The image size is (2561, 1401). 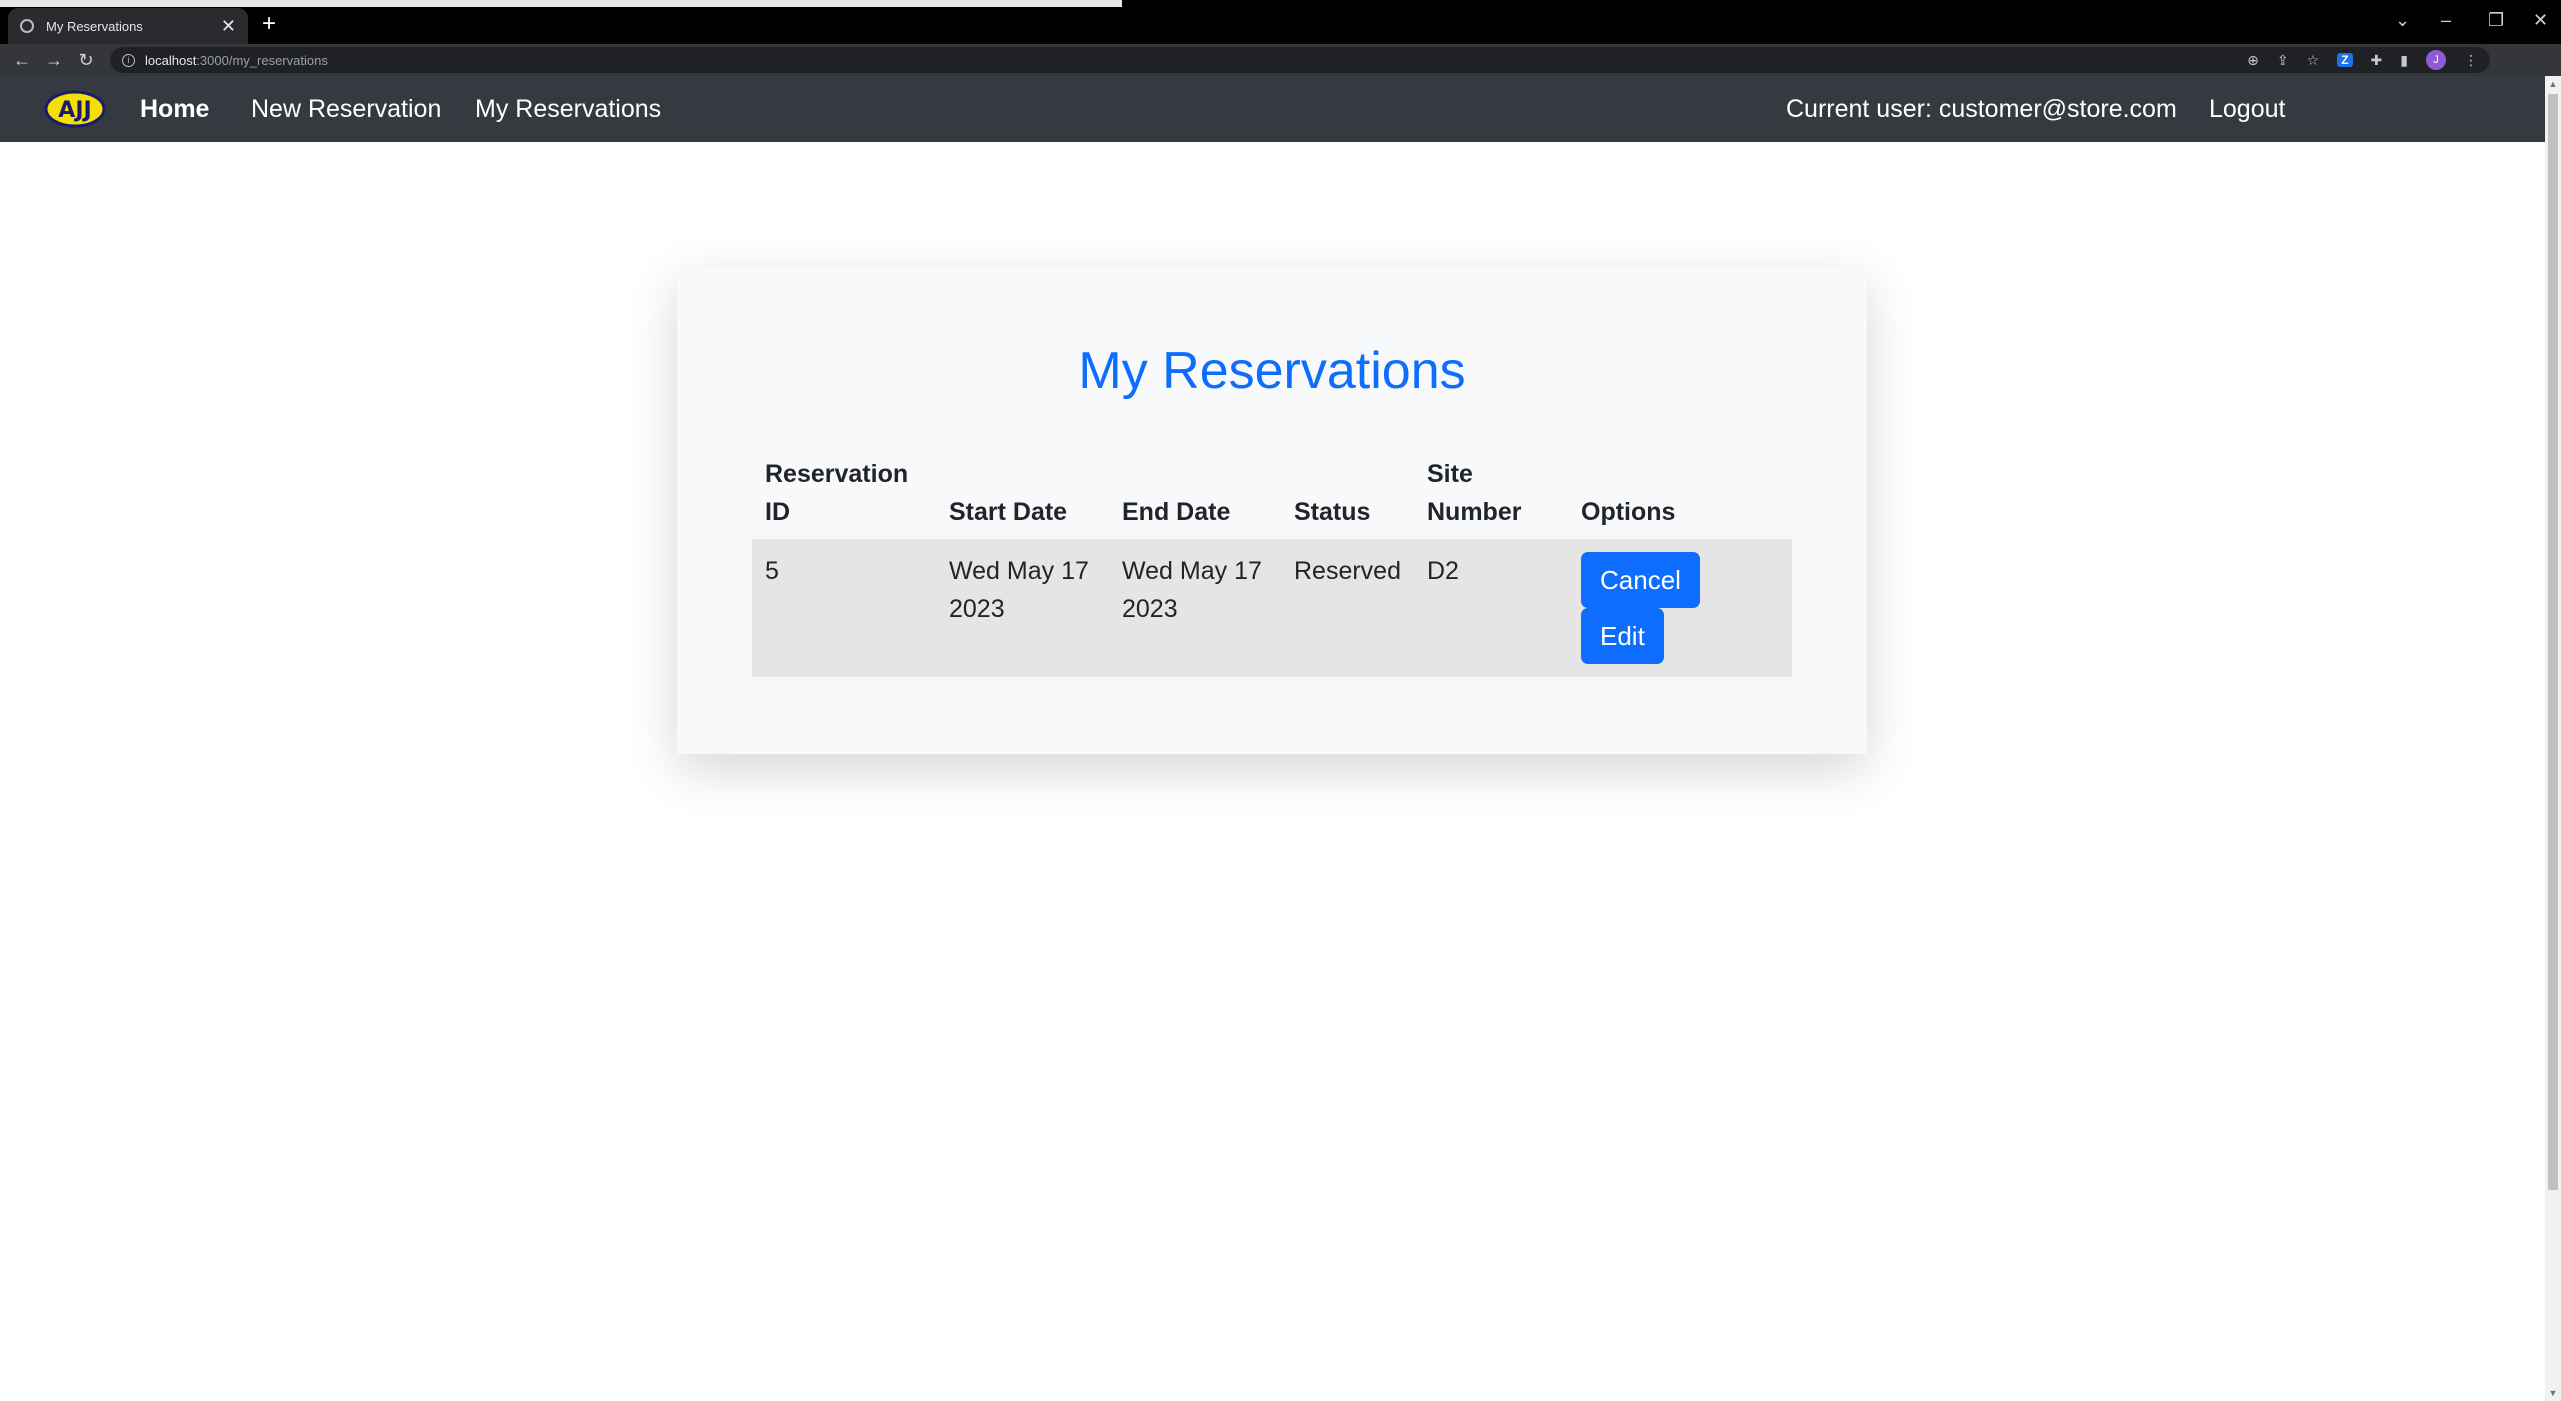 What do you see at coordinates (1347, 608) in the screenshot?
I see `cell-status: Reserved` at bounding box center [1347, 608].